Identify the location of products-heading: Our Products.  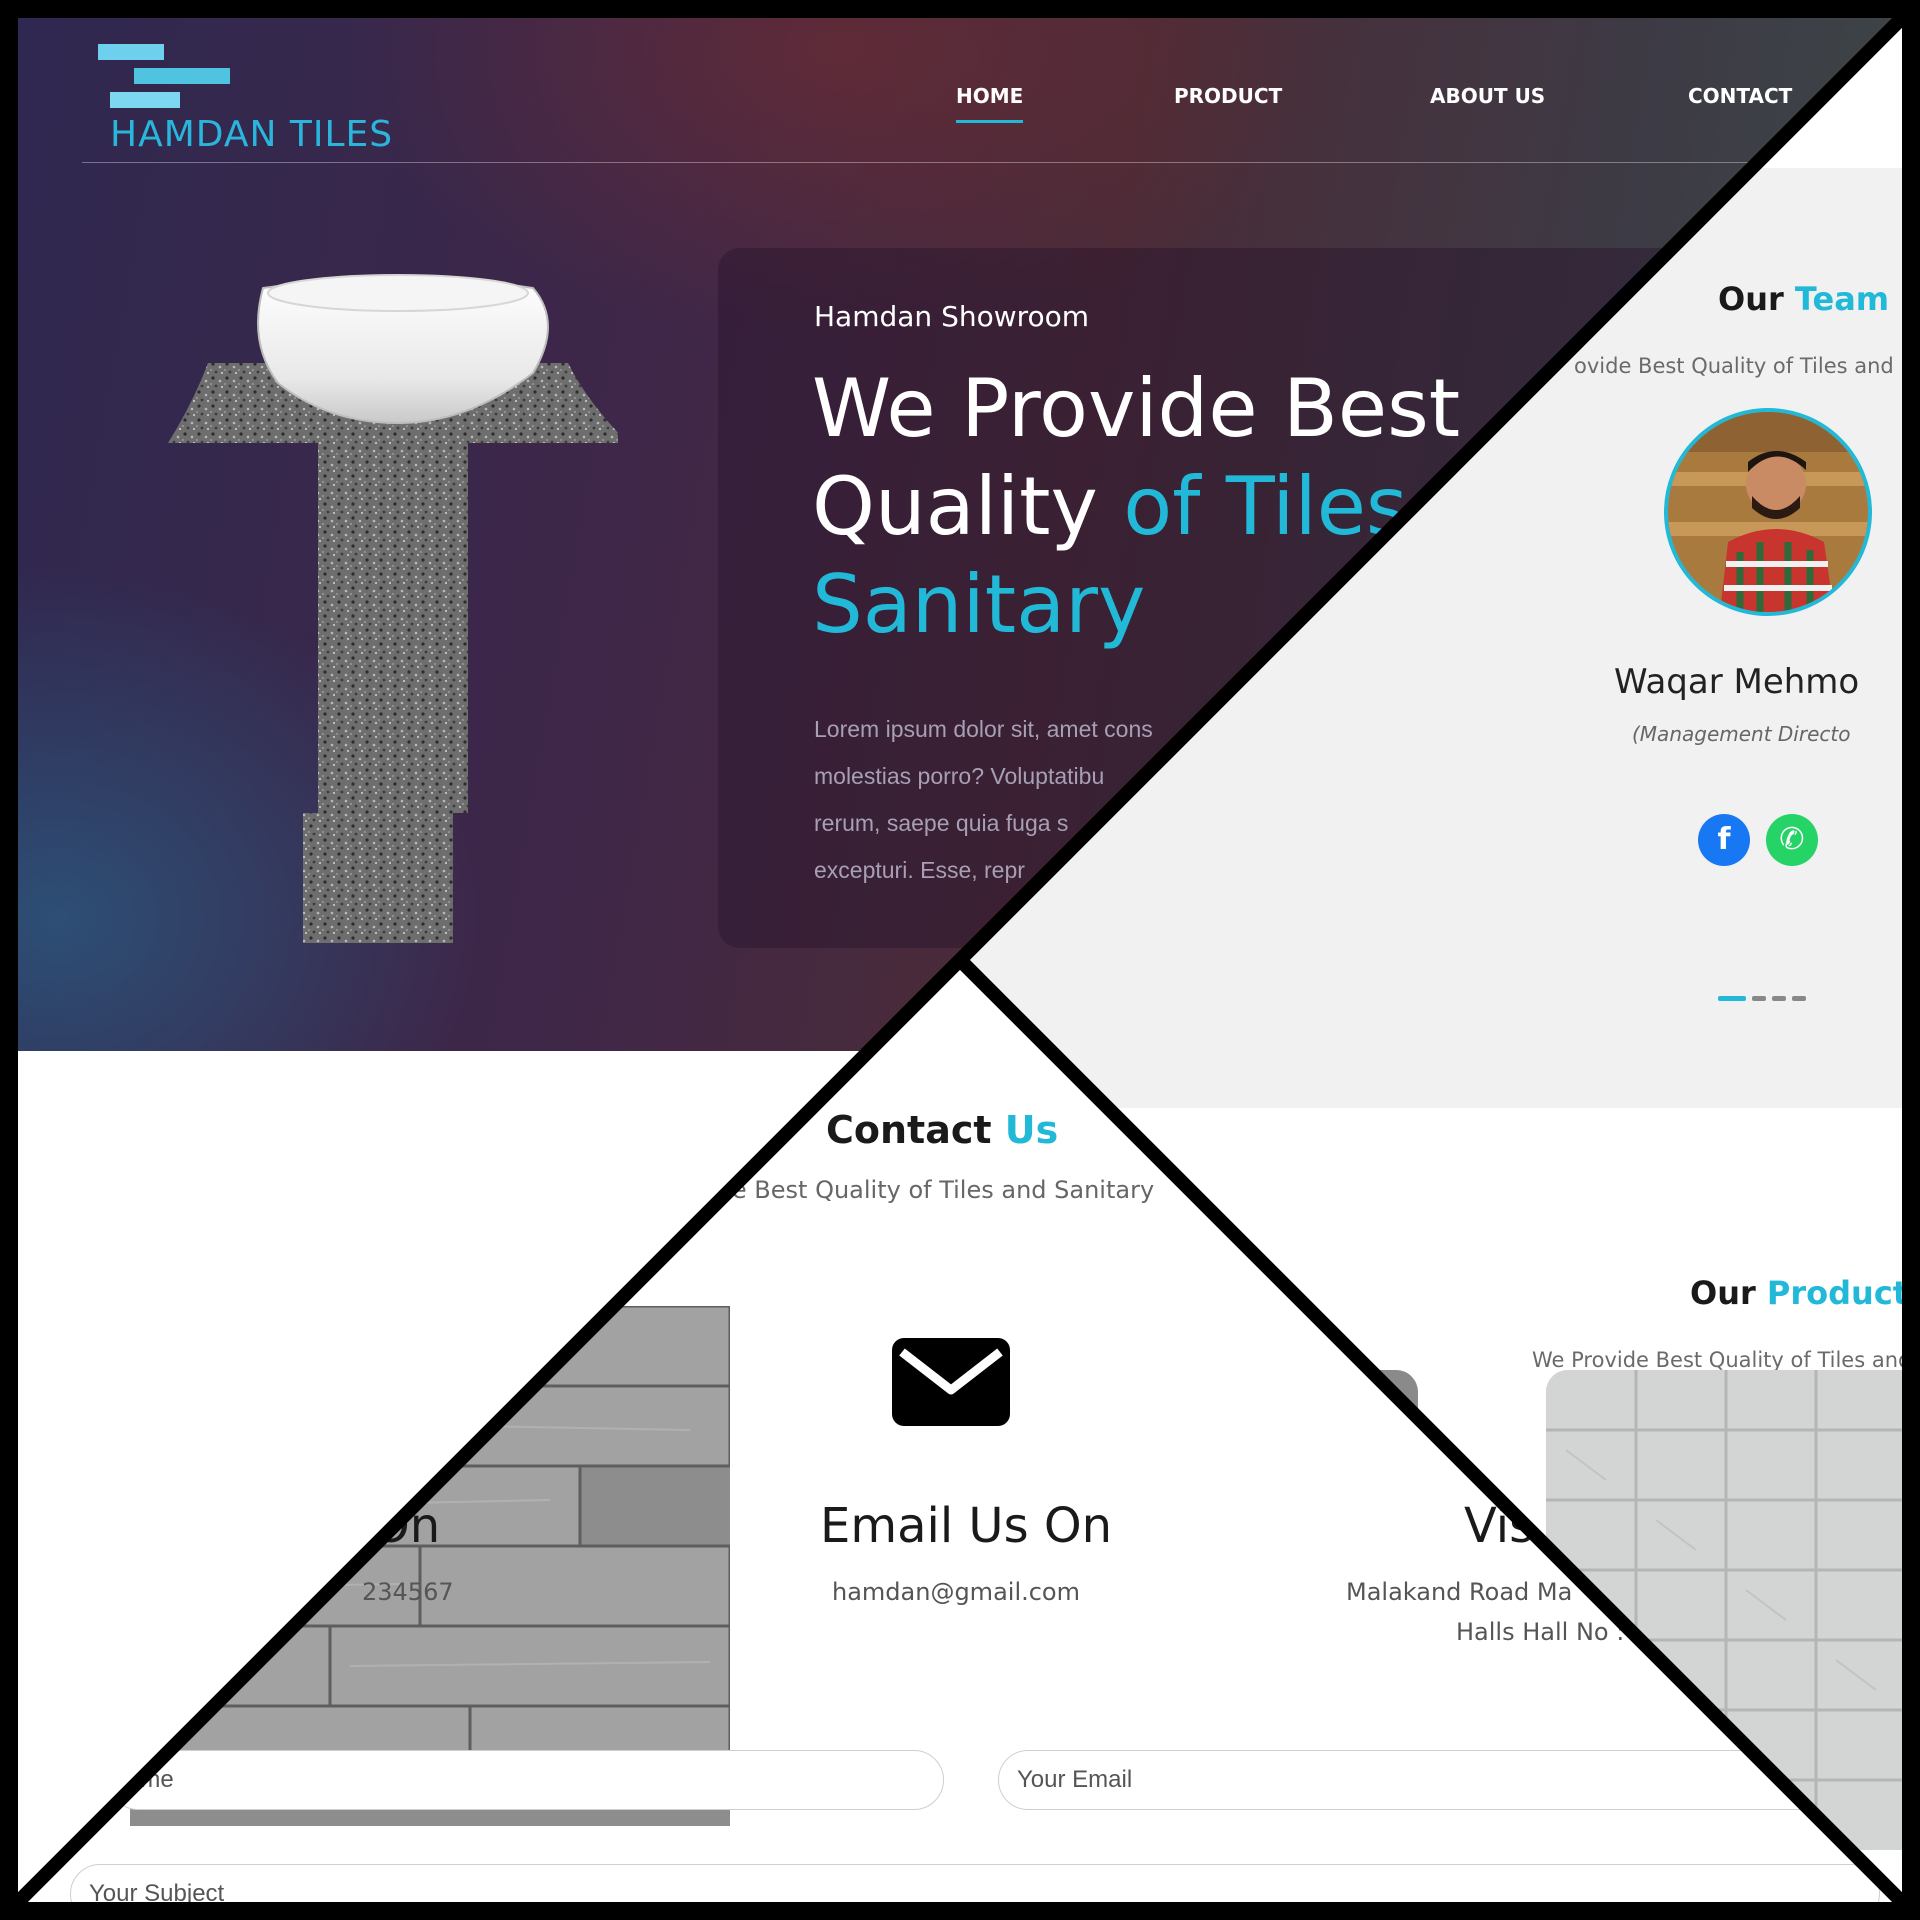
(1796, 1293).